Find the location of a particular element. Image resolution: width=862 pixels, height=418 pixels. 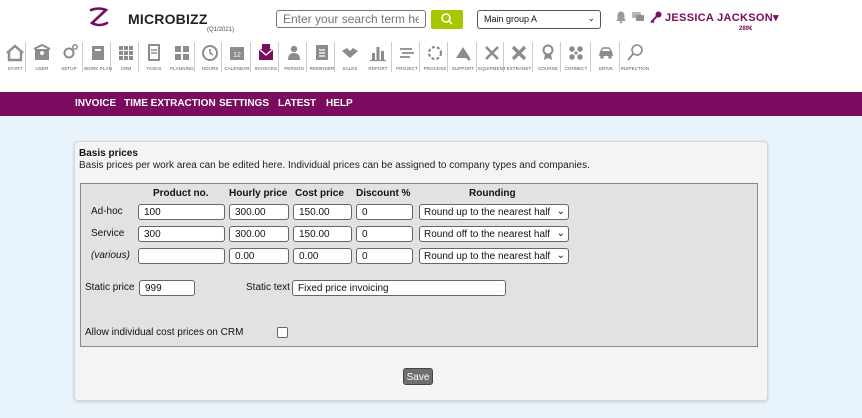

static-price-label: Static price is located at coordinates (110, 287).